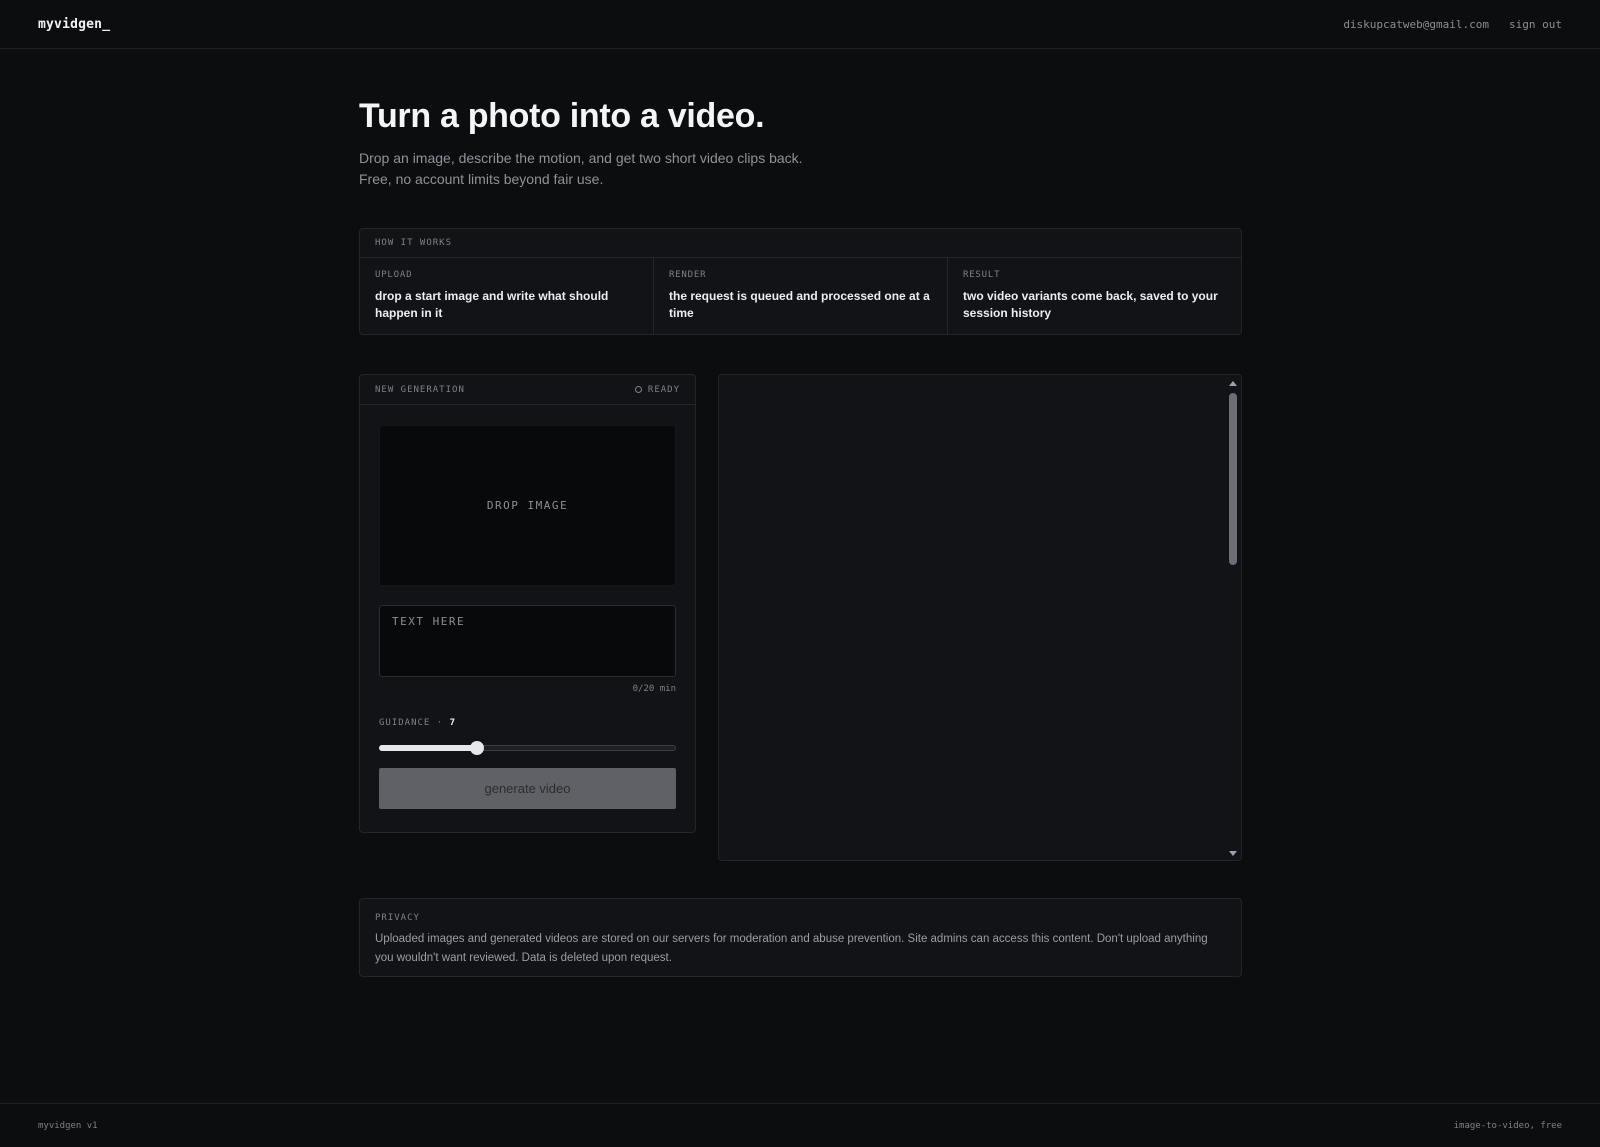  What do you see at coordinates (1233, 479) in the screenshot?
I see `scroll-thumb` at bounding box center [1233, 479].